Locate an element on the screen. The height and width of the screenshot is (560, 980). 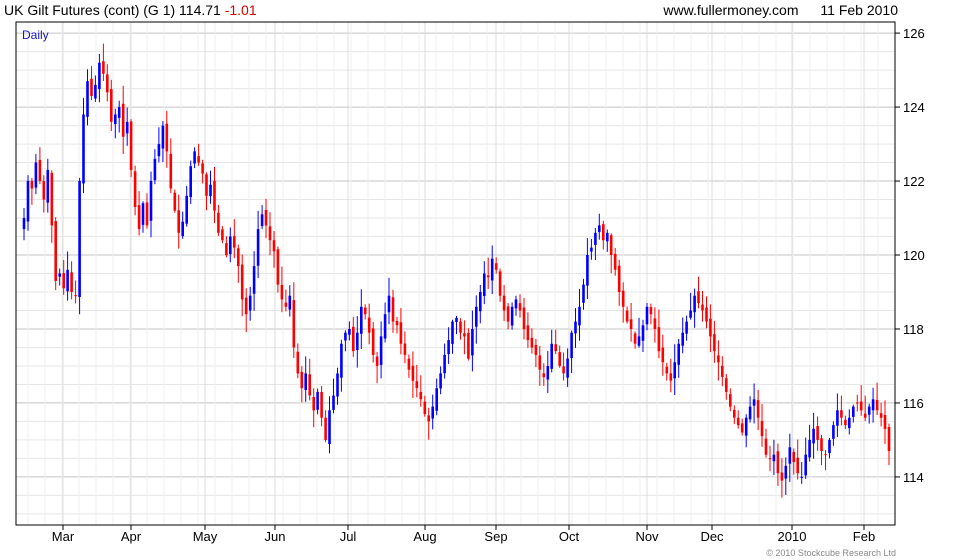
y-tick-label: 122 is located at coordinates (914, 181).